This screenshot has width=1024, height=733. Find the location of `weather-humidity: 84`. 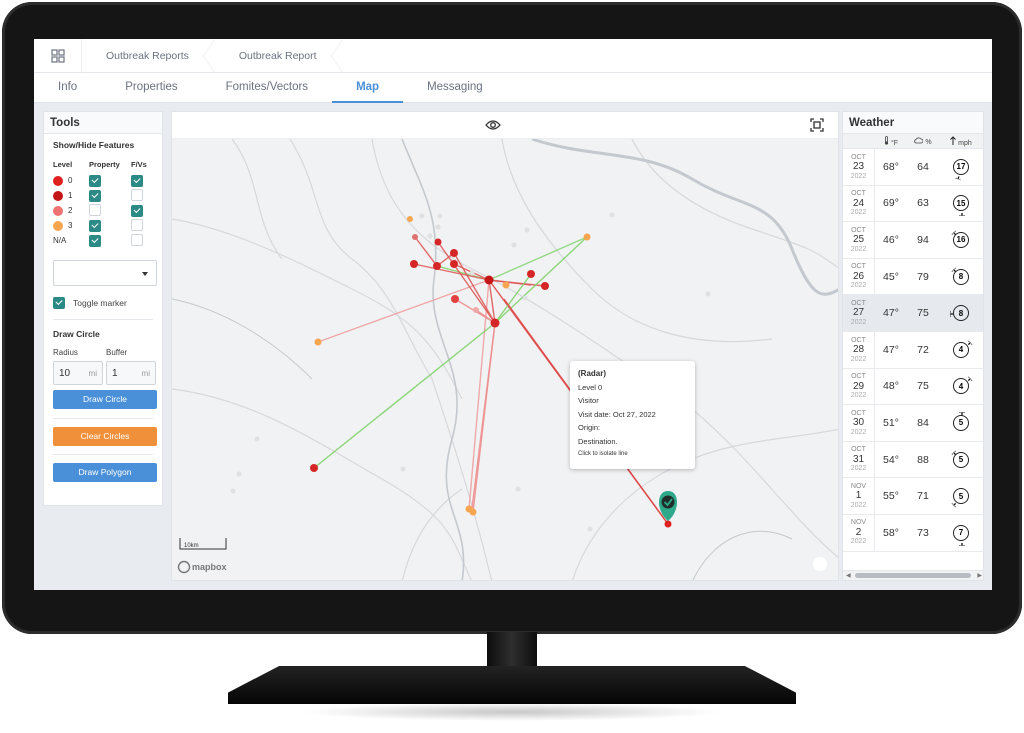

weather-humidity: 84 is located at coordinates (923, 422).